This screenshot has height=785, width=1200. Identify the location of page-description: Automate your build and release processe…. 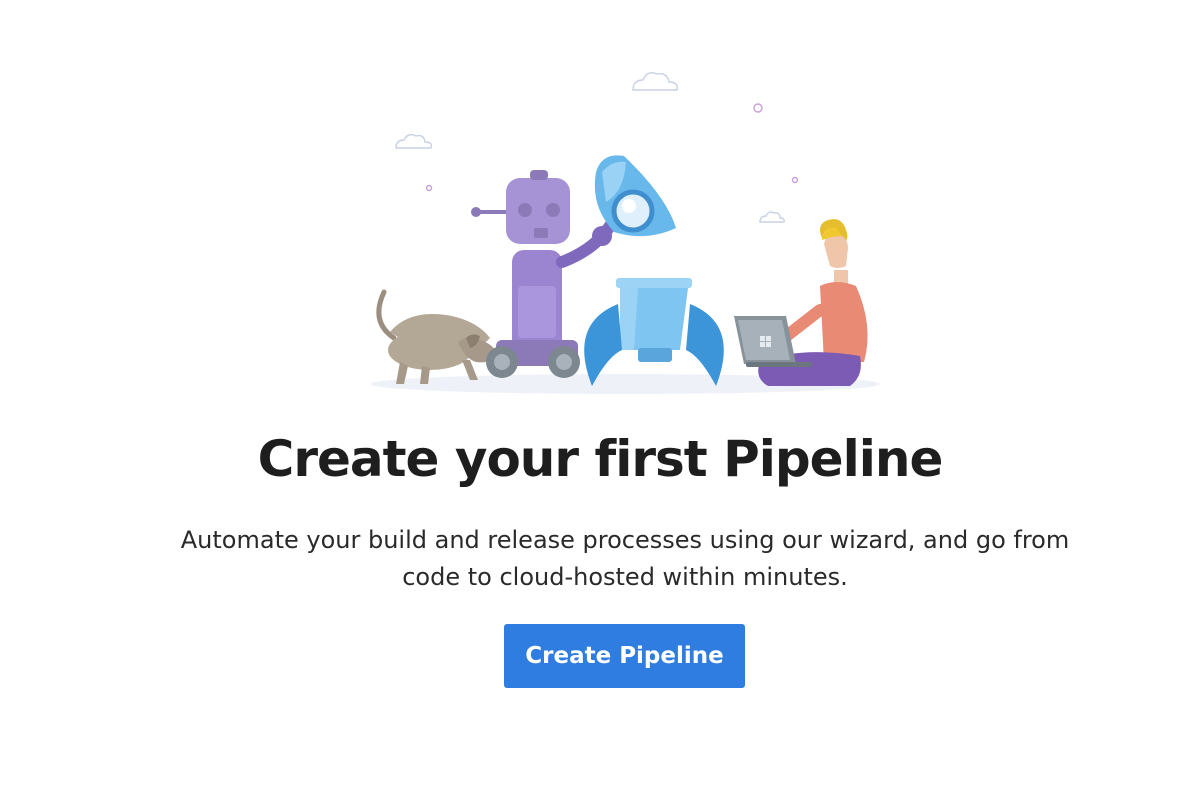
(625, 558).